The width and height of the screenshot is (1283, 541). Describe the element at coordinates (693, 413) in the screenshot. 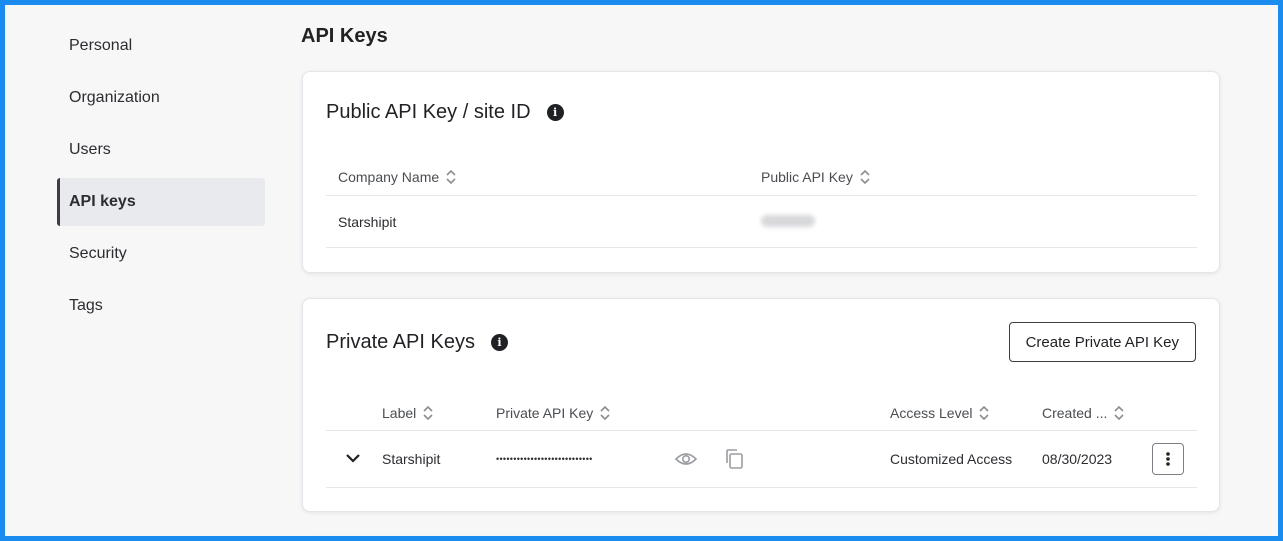

I see `column-header-private-api-key: Private API Key` at that location.